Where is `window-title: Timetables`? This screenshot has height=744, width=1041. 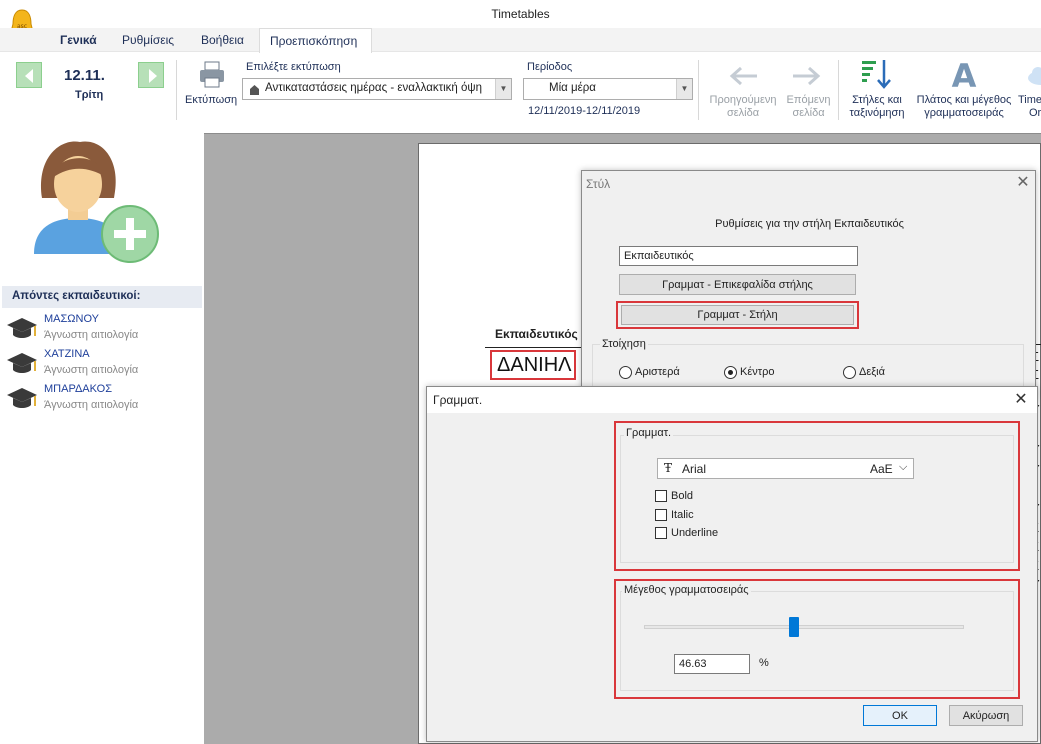
window-title: Timetables is located at coordinates (520, 14).